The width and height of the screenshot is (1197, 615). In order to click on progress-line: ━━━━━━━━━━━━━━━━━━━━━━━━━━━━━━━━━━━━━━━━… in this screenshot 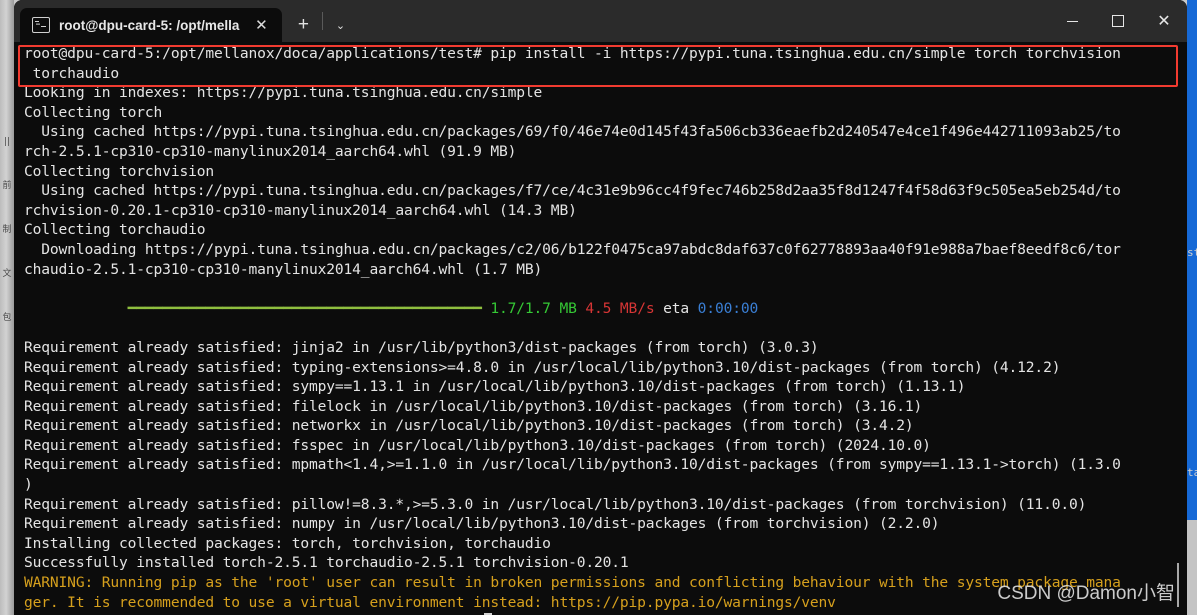, I will do `click(605, 308)`.